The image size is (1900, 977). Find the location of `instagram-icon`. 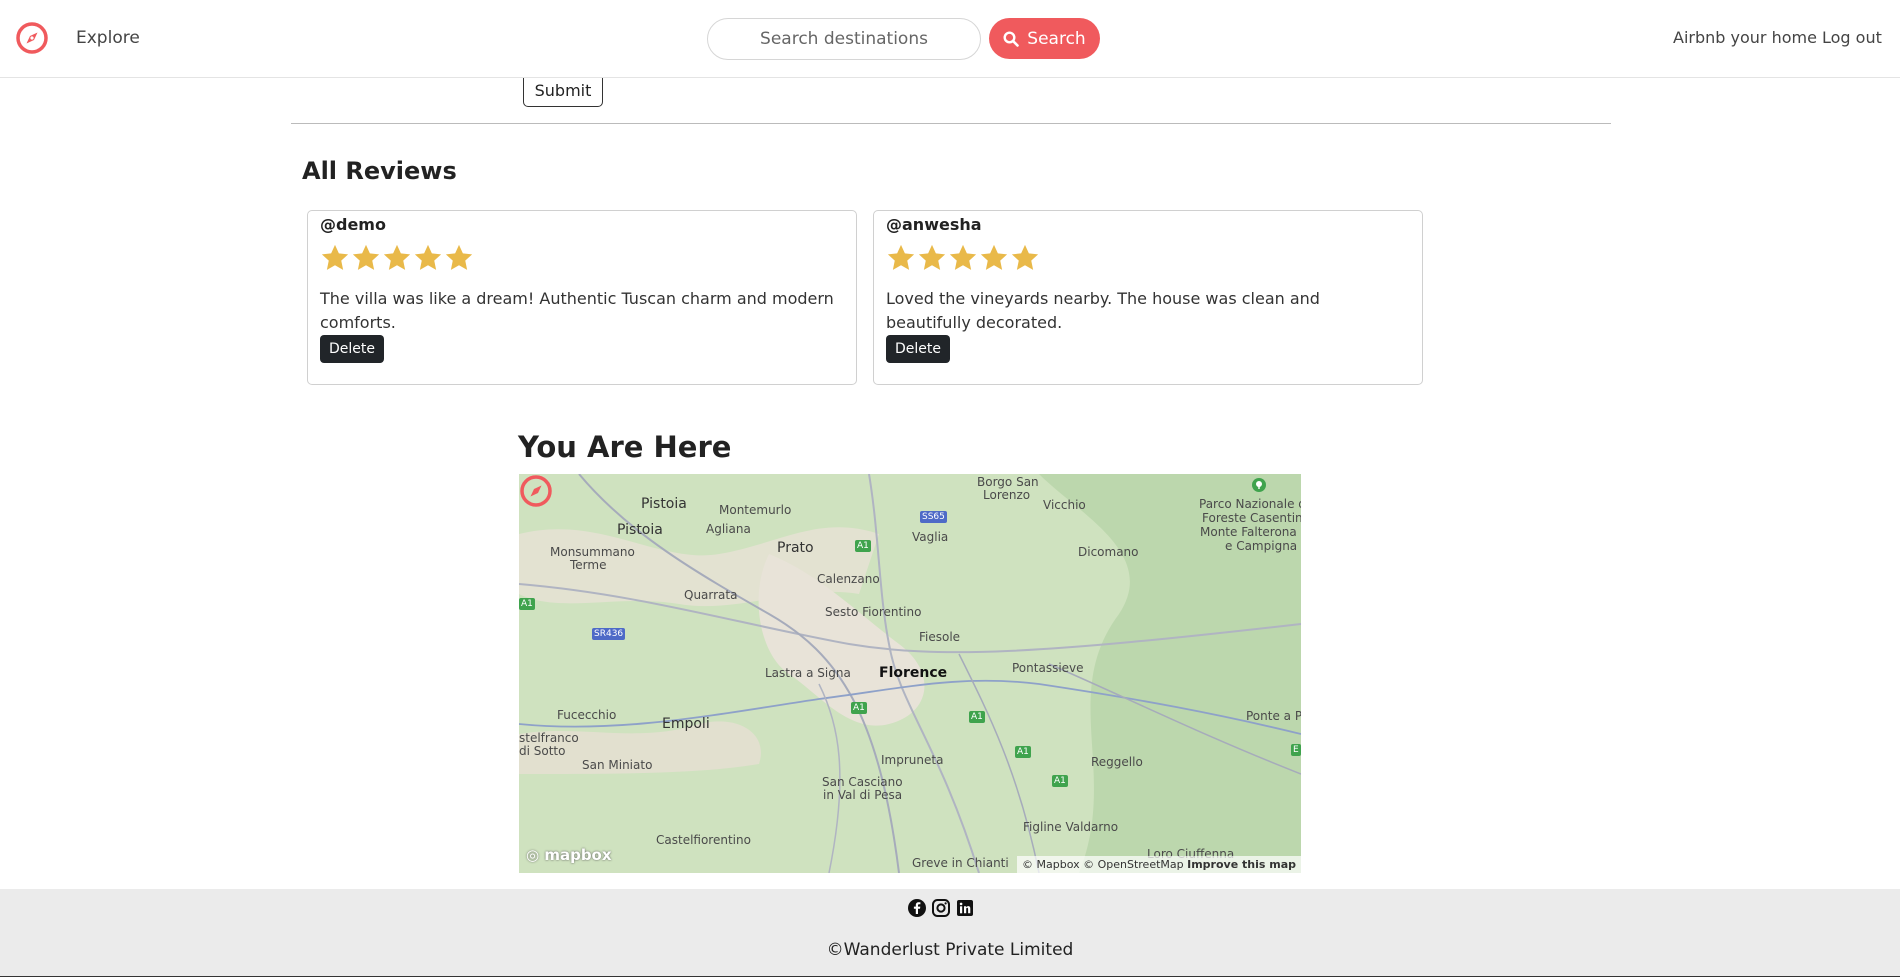

instagram-icon is located at coordinates (941, 908).